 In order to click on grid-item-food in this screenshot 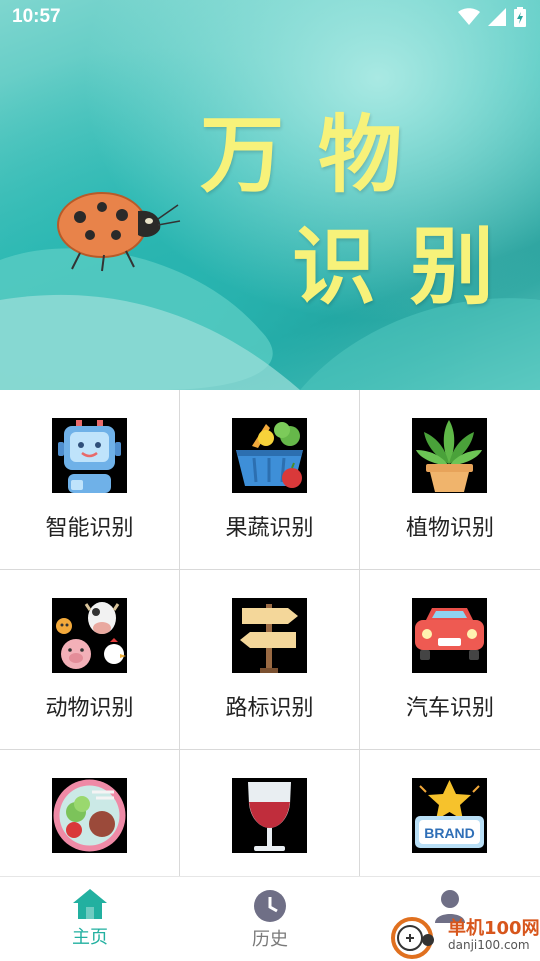, I will do `click(90, 813)`.